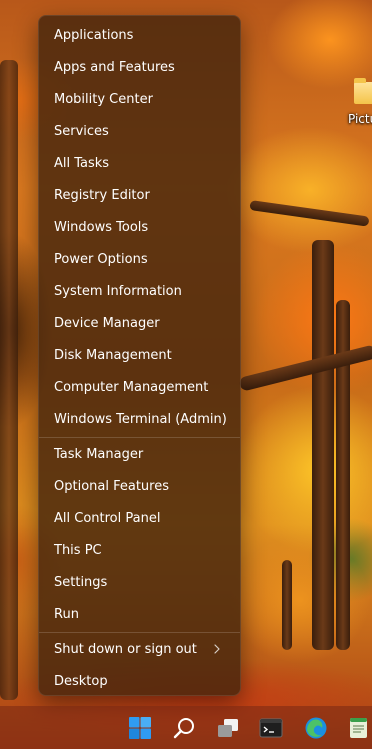 Image resolution: width=372 pixels, height=749 pixels. What do you see at coordinates (139, 518) in the screenshot?
I see `menu-item-all-control-panel: All Control Panel` at bounding box center [139, 518].